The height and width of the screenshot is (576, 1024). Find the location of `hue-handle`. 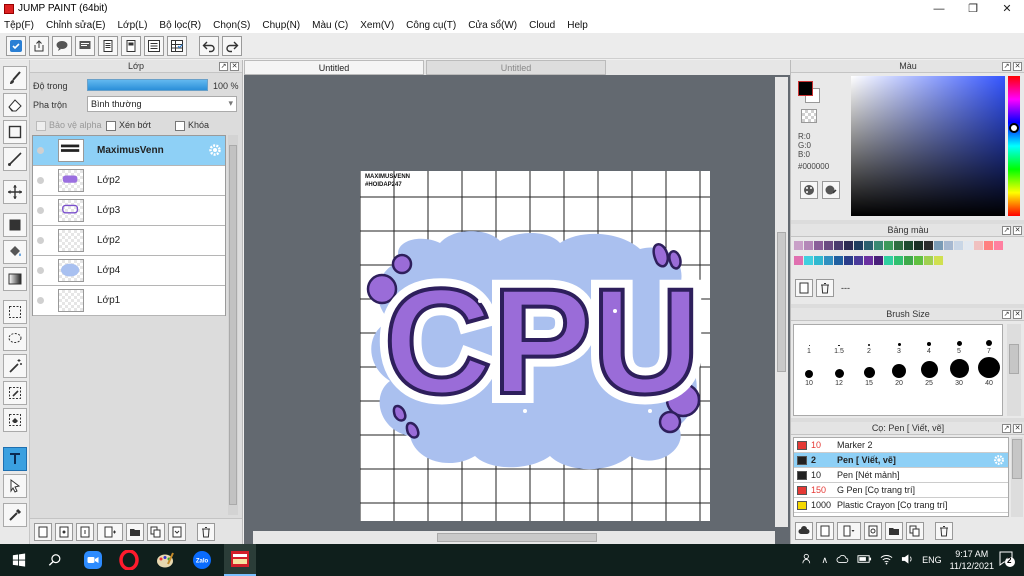

hue-handle is located at coordinates (1014, 128).